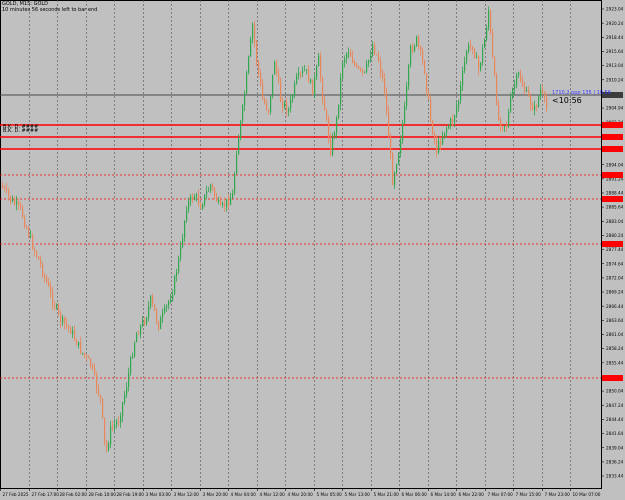 The width and height of the screenshot is (625, 500). I want to click on time-tick-label: 4 Mar 20:00, so click(301, 494).